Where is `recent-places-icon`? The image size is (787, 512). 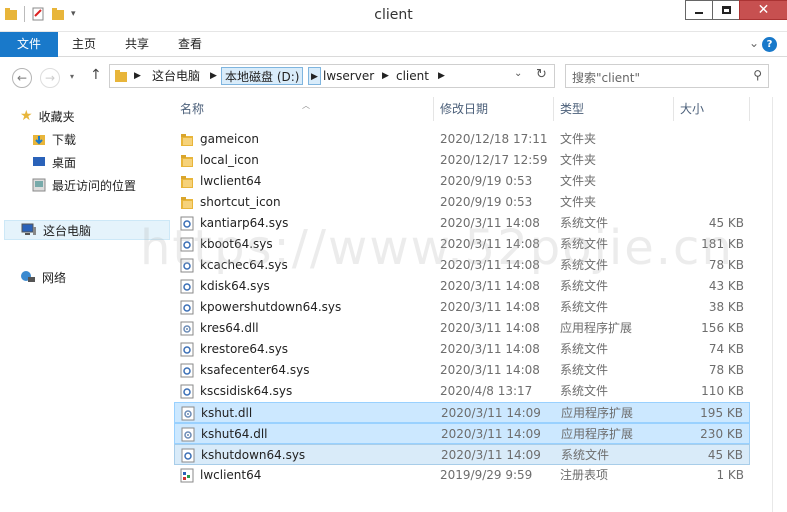 recent-places-icon is located at coordinates (39, 185).